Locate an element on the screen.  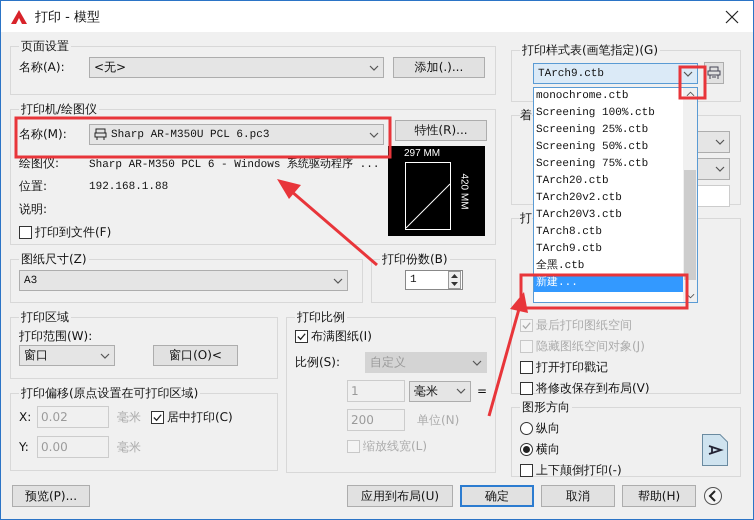
group-title: 图纸尺寸(Z) is located at coordinates (54, 259).